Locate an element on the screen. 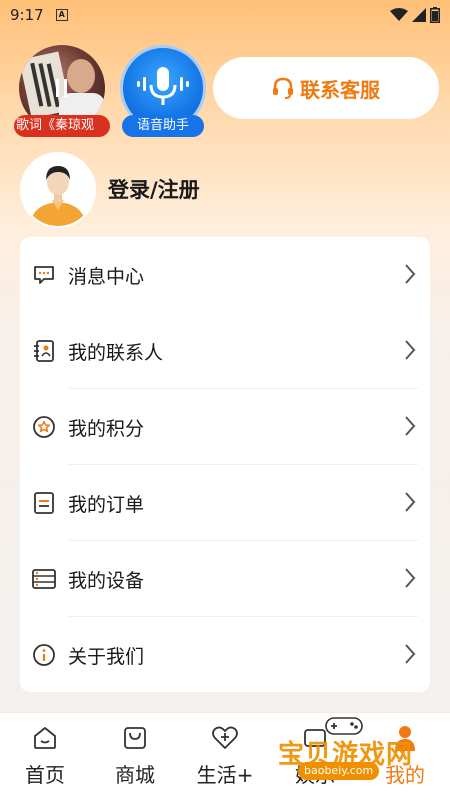 This screenshot has height=800, width=450. nav-label: 娱乐 is located at coordinates (315, 775).